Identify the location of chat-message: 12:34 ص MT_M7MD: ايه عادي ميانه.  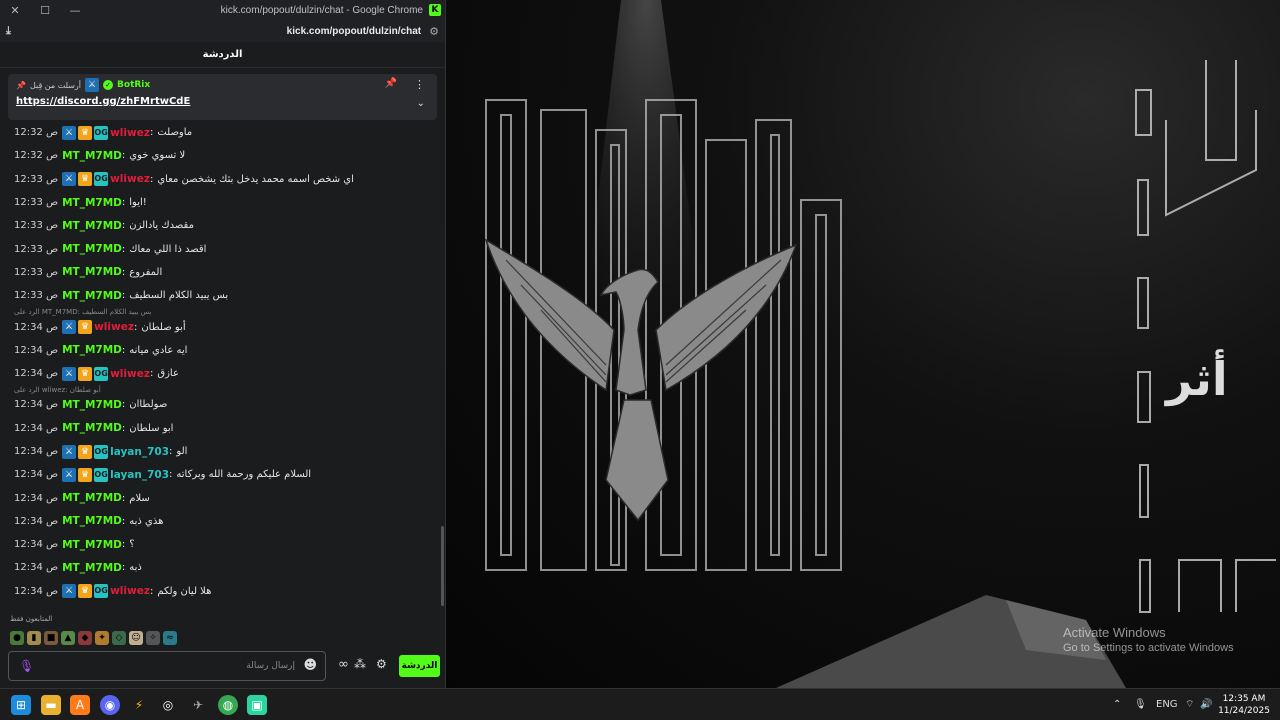
(220, 350).